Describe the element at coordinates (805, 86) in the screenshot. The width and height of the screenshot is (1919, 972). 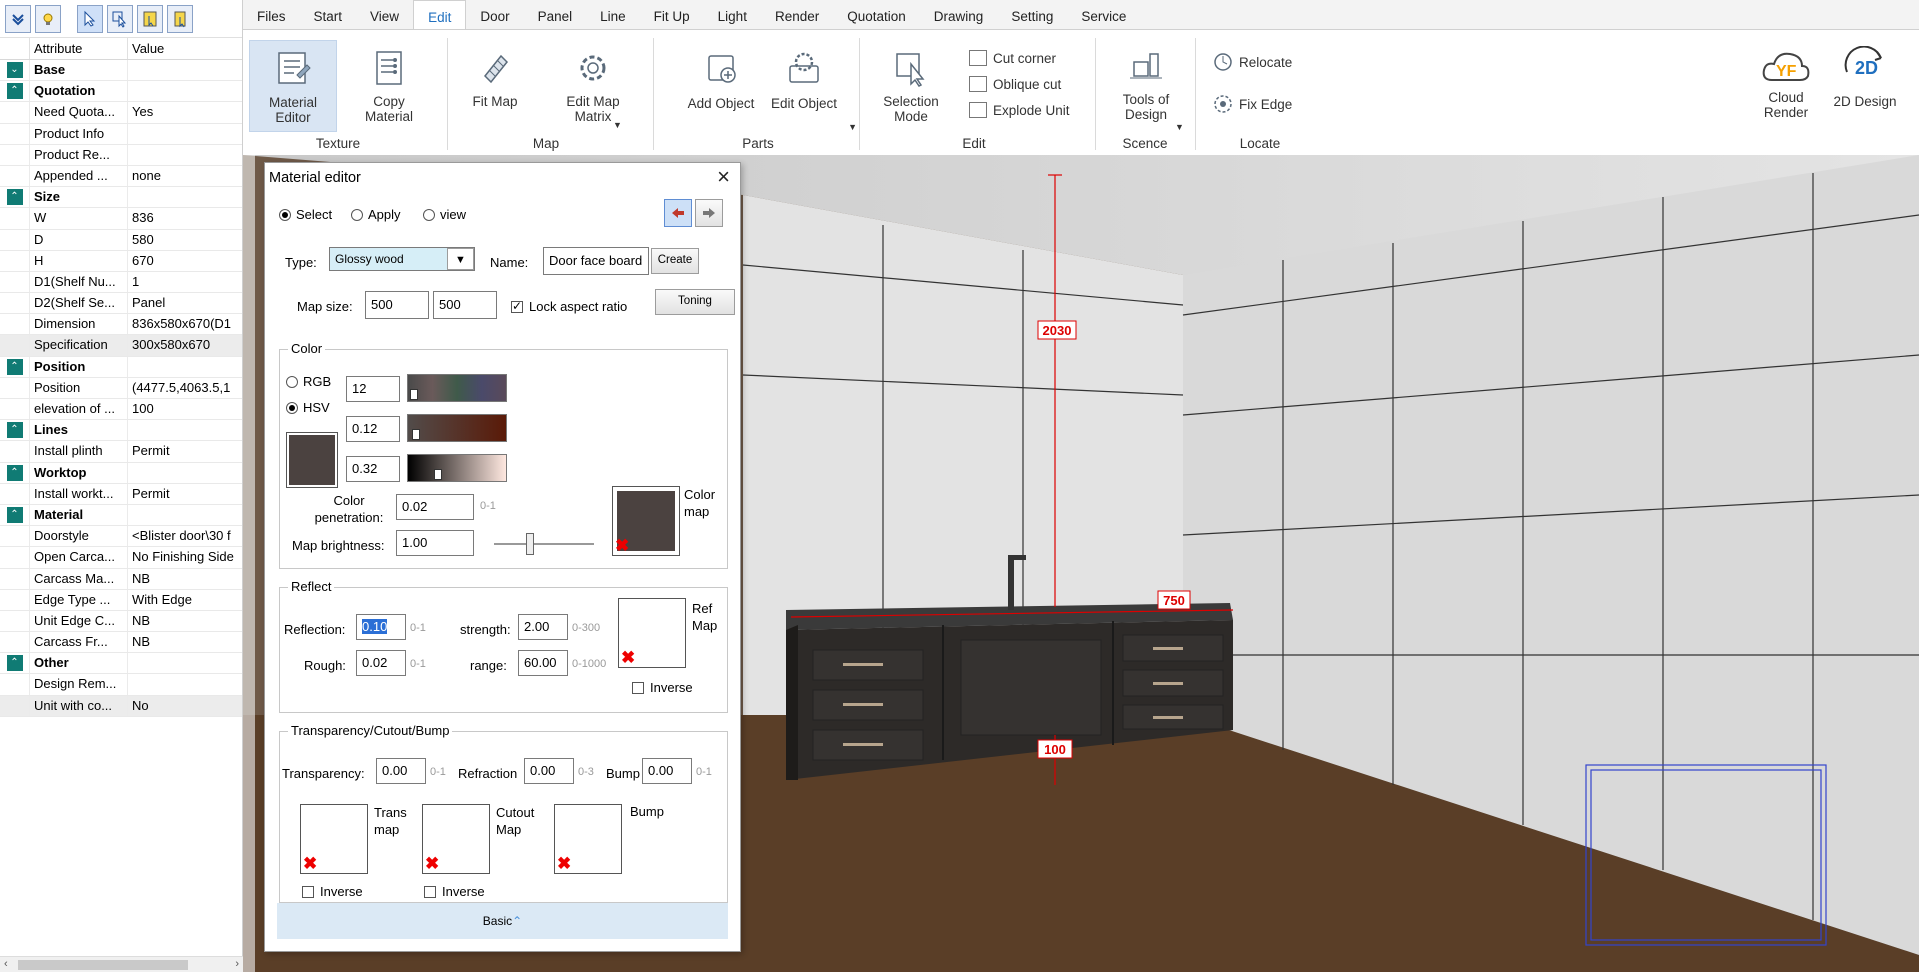
I see `edit-object-button: Edit Object ▼` at that location.